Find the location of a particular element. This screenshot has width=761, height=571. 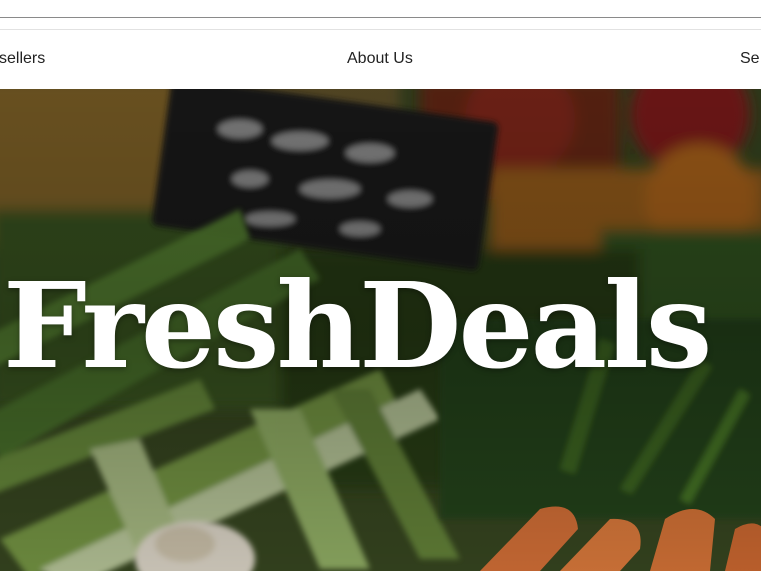

top-search-strip is located at coordinates (380, 9).